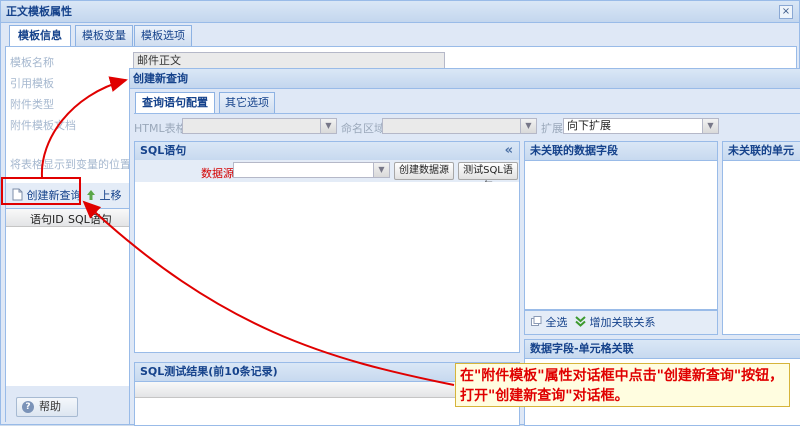 This screenshot has height=426, width=800. I want to click on arrow-to-dialog, so click(84, 127).